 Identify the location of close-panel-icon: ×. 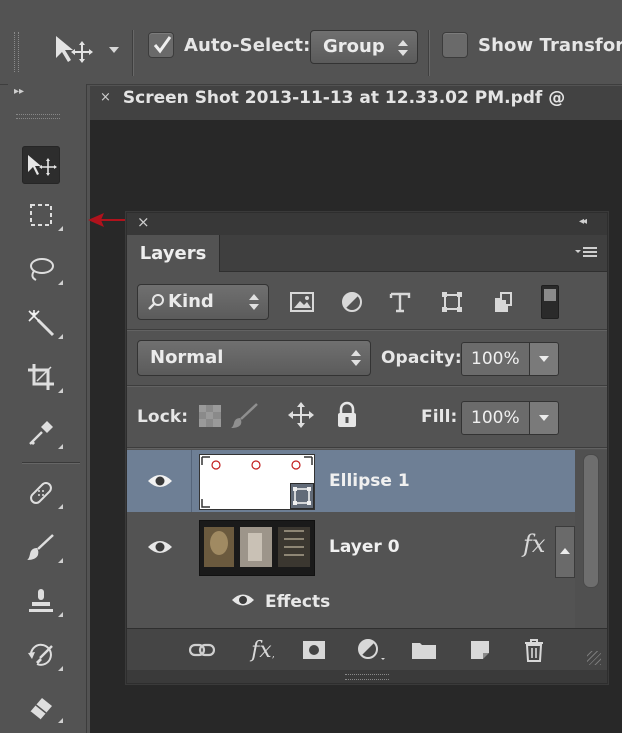
(143, 222).